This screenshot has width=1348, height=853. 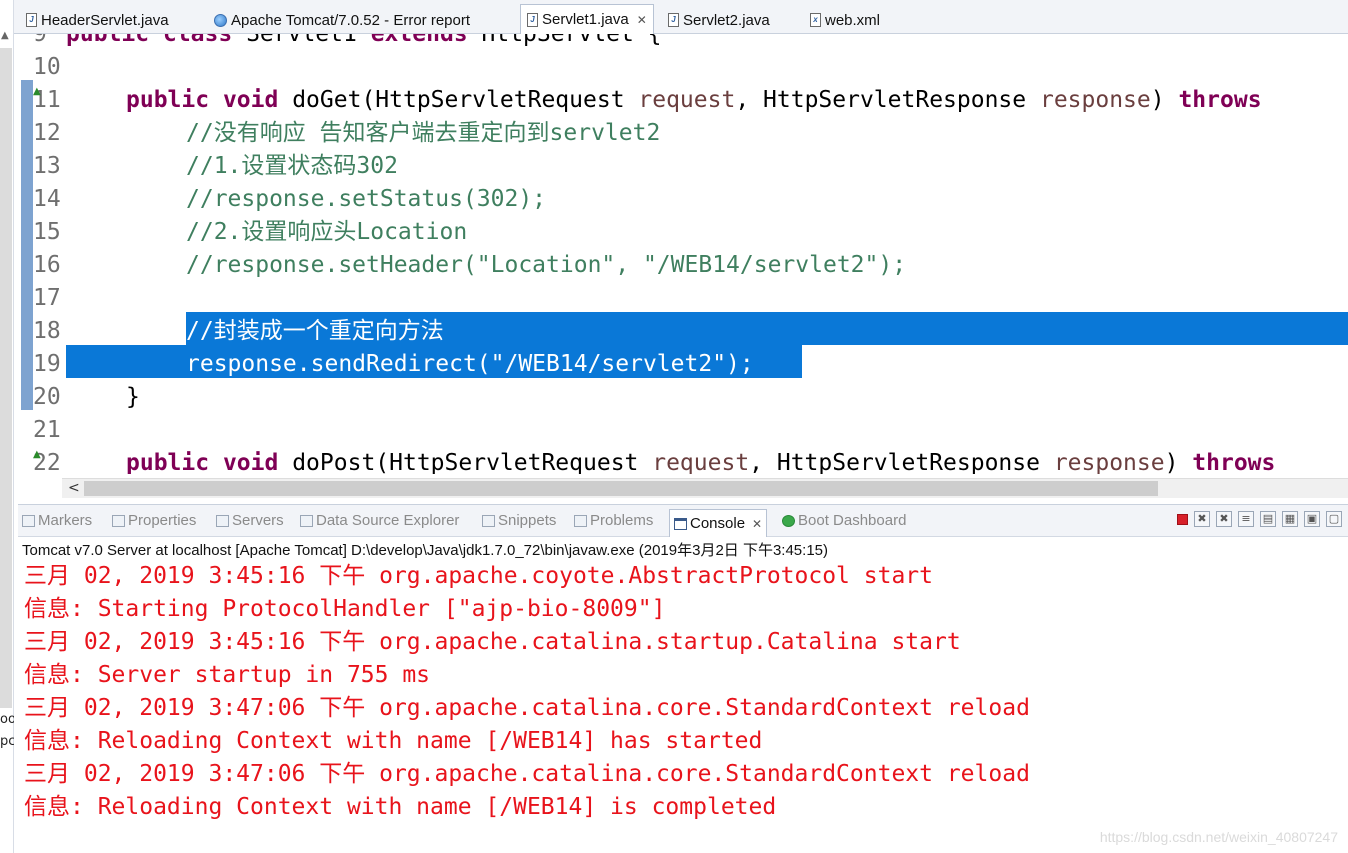 What do you see at coordinates (74, 488) in the screenshot?
I see `scroll-left-arrow-icon: <` at bounding box center [74, 488].